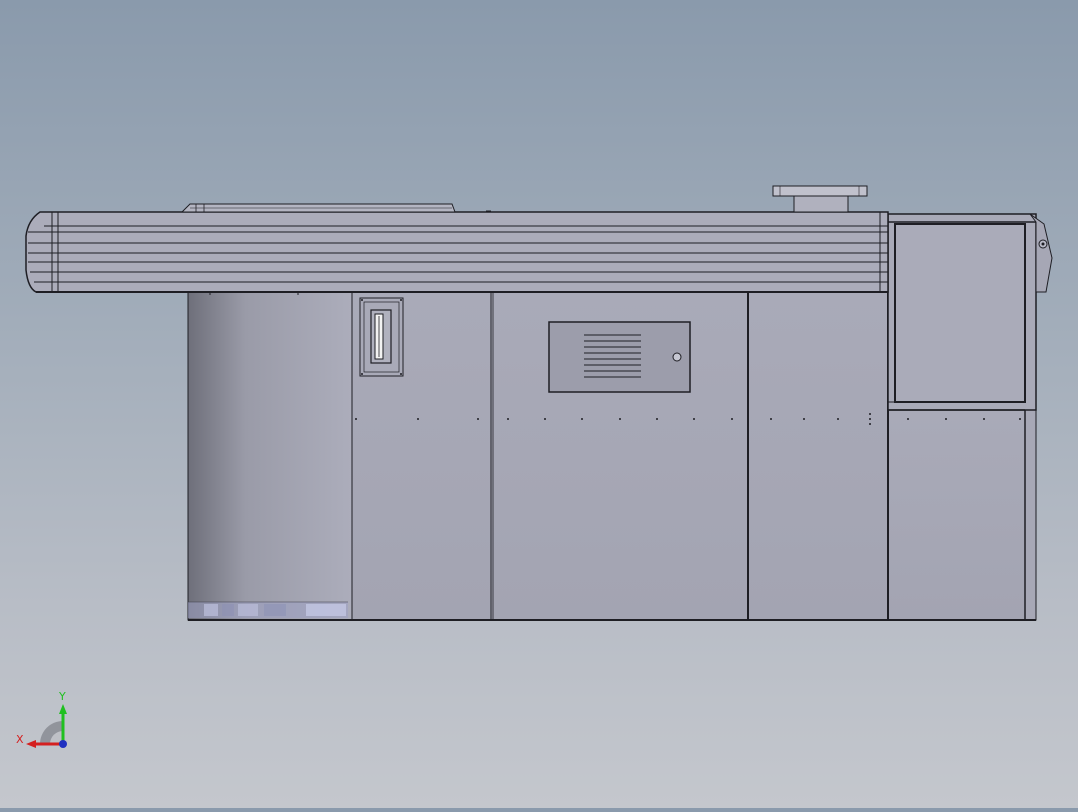 The image size is (1078, 812). What do you see at coordinates (381, 337) in the screenshot?
I see `card-slot` at bounding box center [381, 337].